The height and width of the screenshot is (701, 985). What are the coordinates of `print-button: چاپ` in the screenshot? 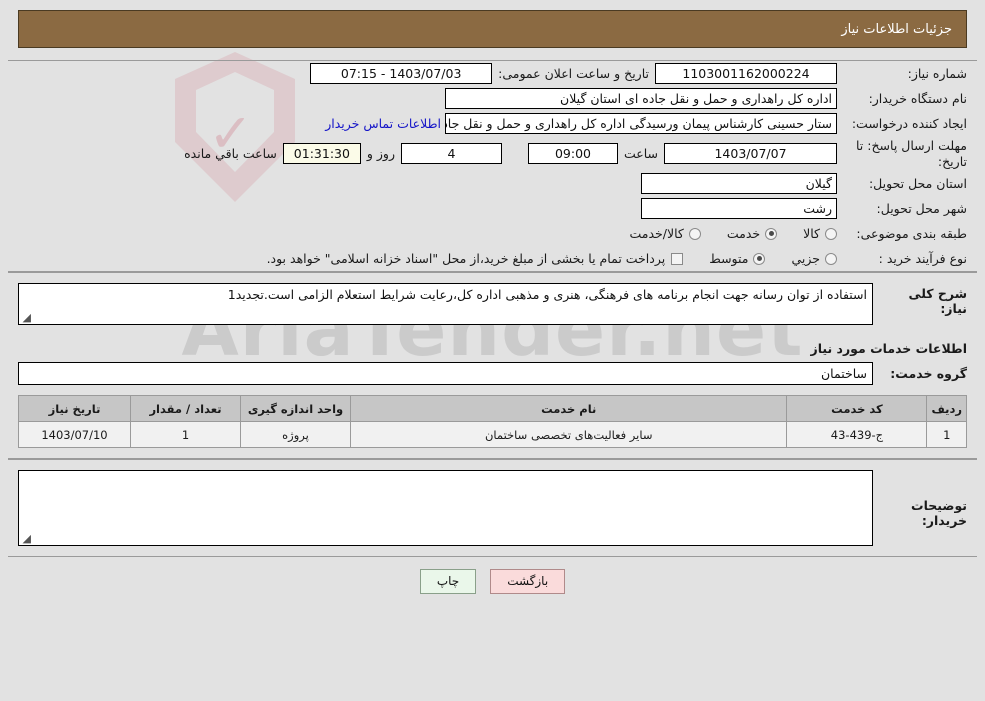 It's located at (448, 582).